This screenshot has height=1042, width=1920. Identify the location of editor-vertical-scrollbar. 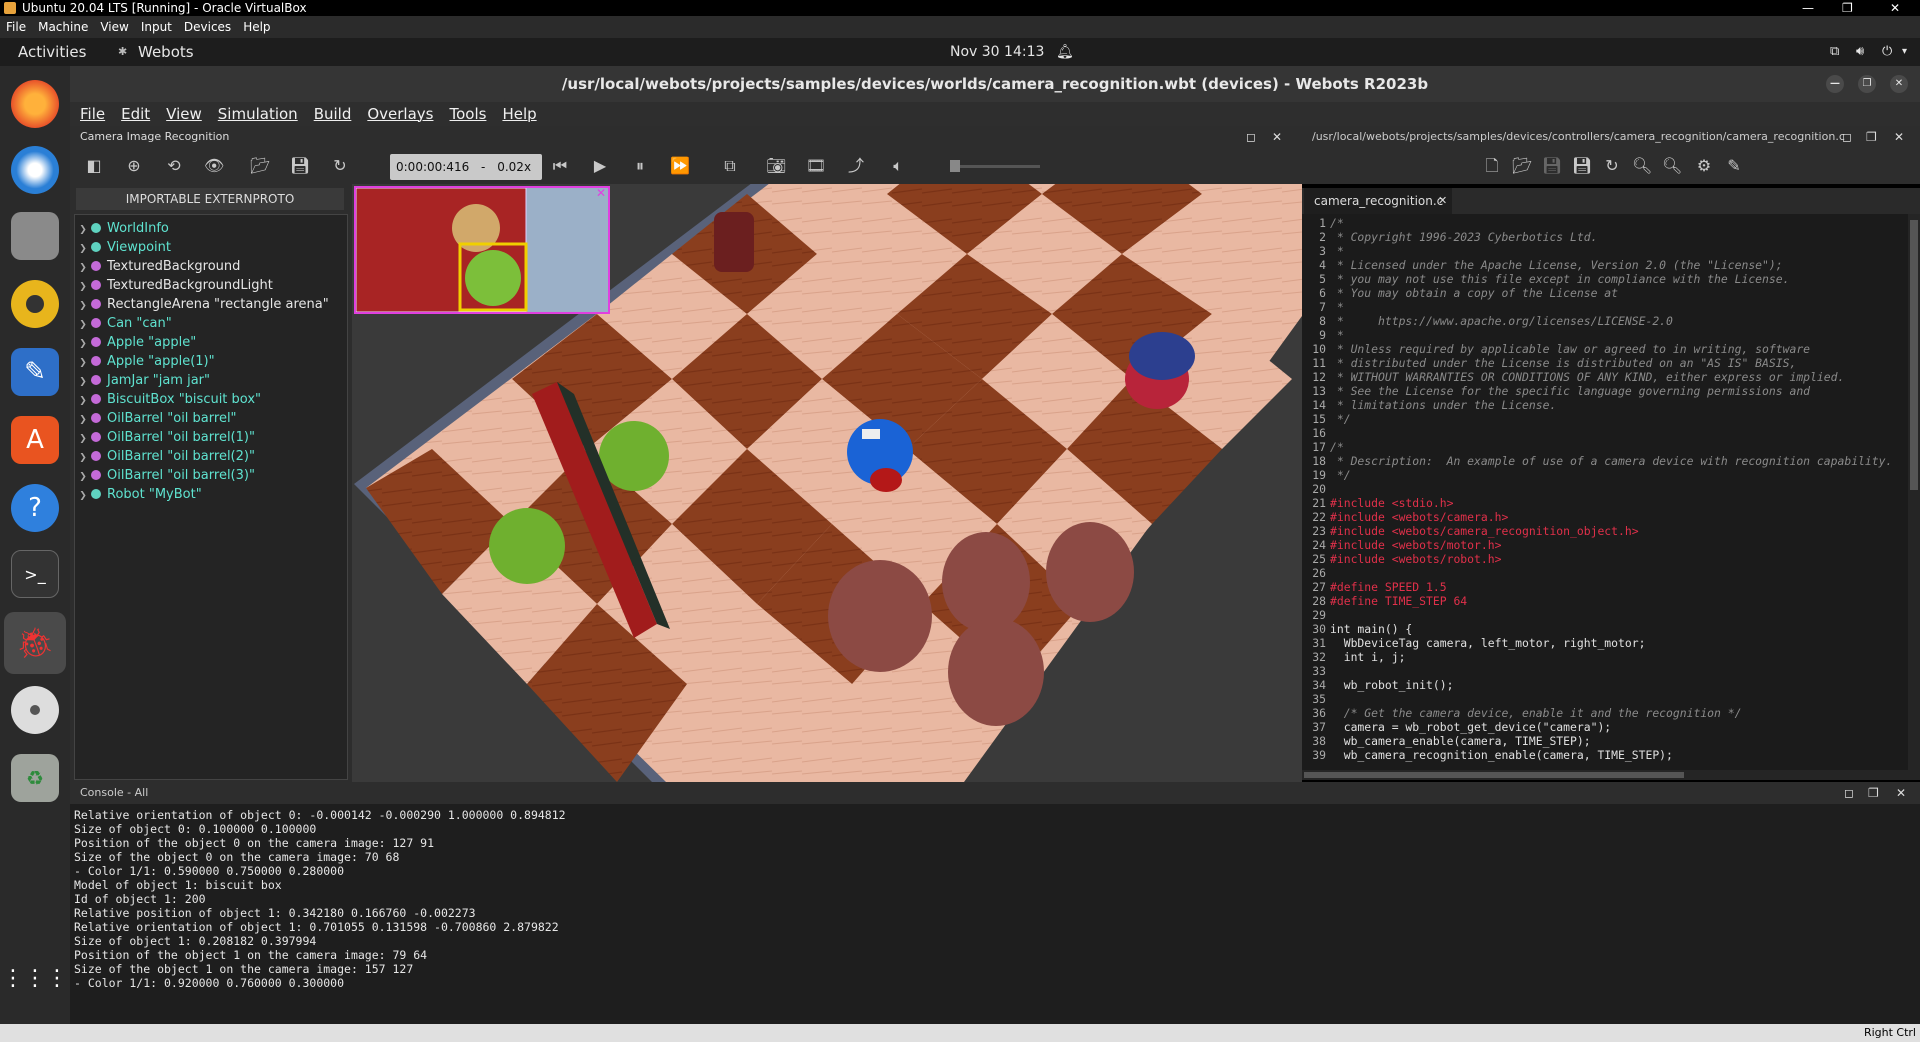
(1914, 492).